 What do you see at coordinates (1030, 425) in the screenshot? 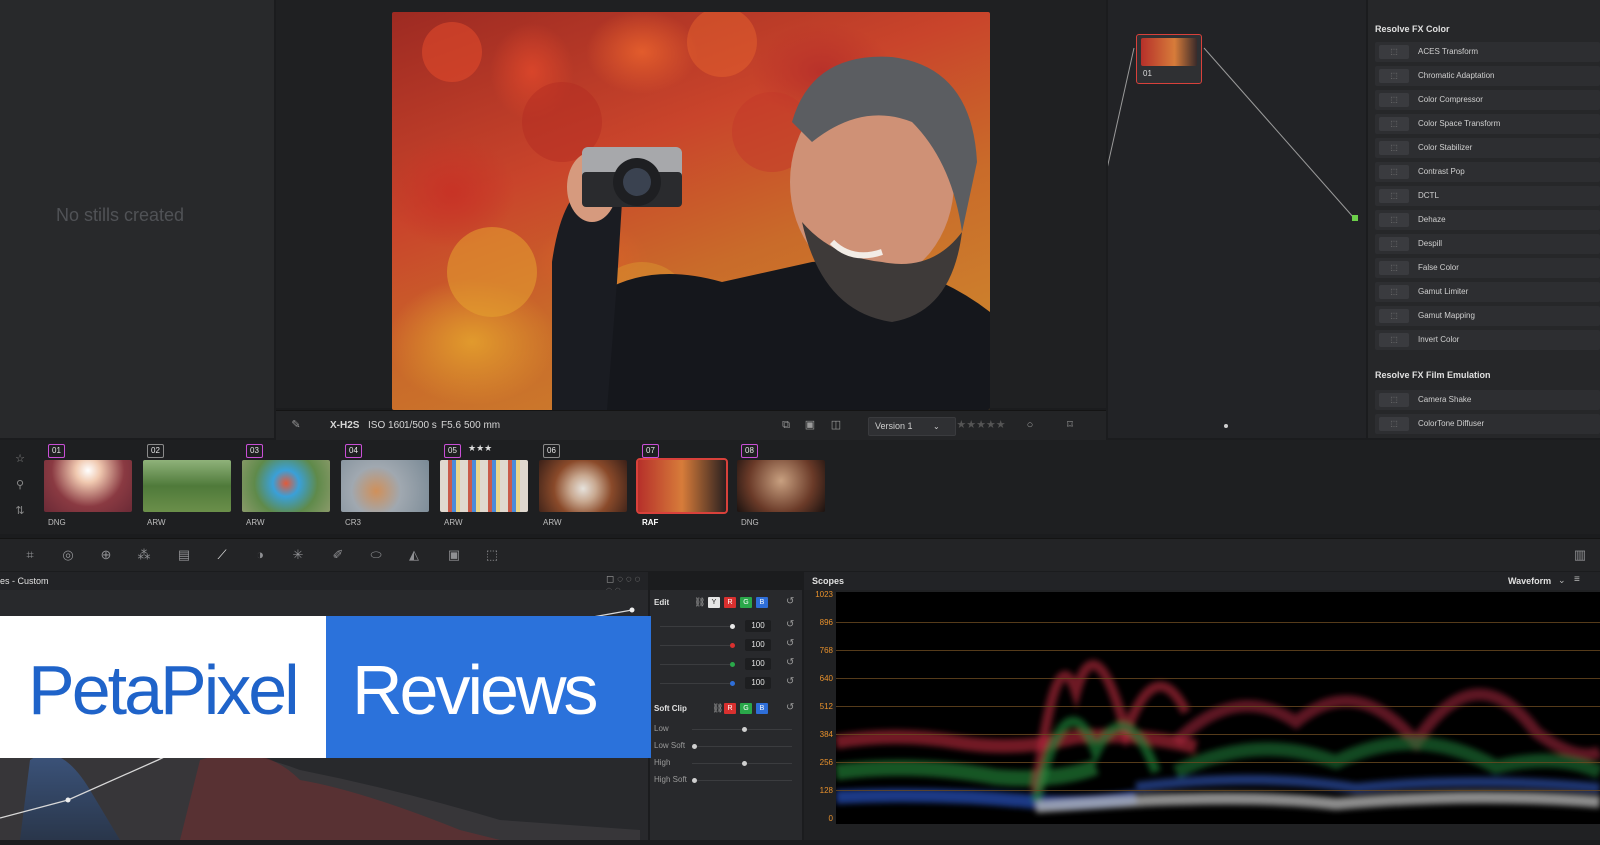
I see `flag-icon: ○` at bounding box center [1030, 425].